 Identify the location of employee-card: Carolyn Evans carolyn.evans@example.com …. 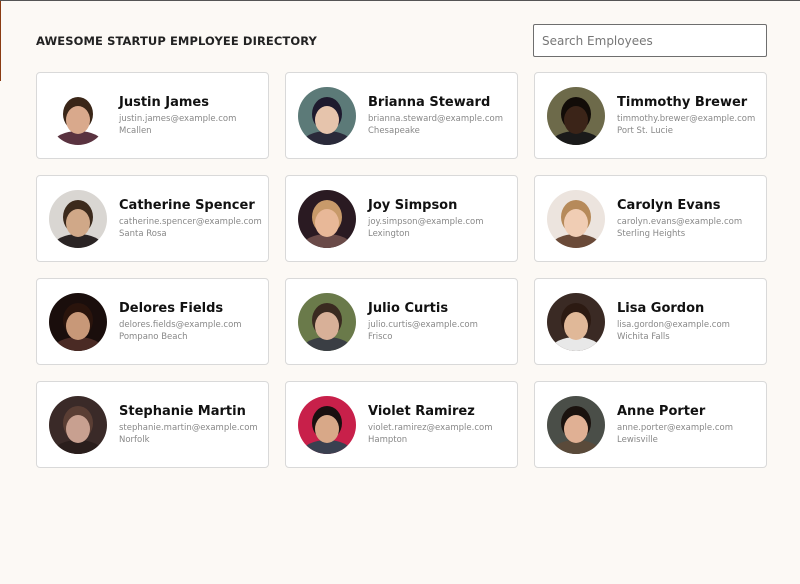
(650, 218).